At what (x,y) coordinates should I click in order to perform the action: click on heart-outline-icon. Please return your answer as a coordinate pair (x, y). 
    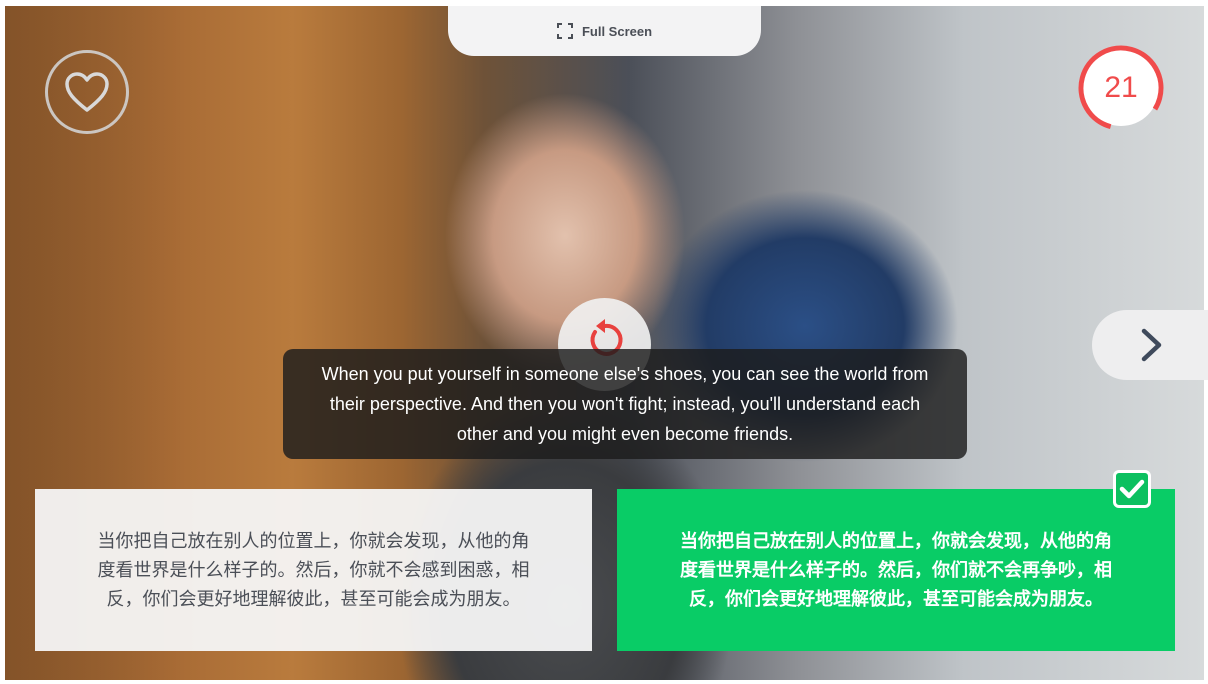
    Looking at the image, I should click on (87, 92).